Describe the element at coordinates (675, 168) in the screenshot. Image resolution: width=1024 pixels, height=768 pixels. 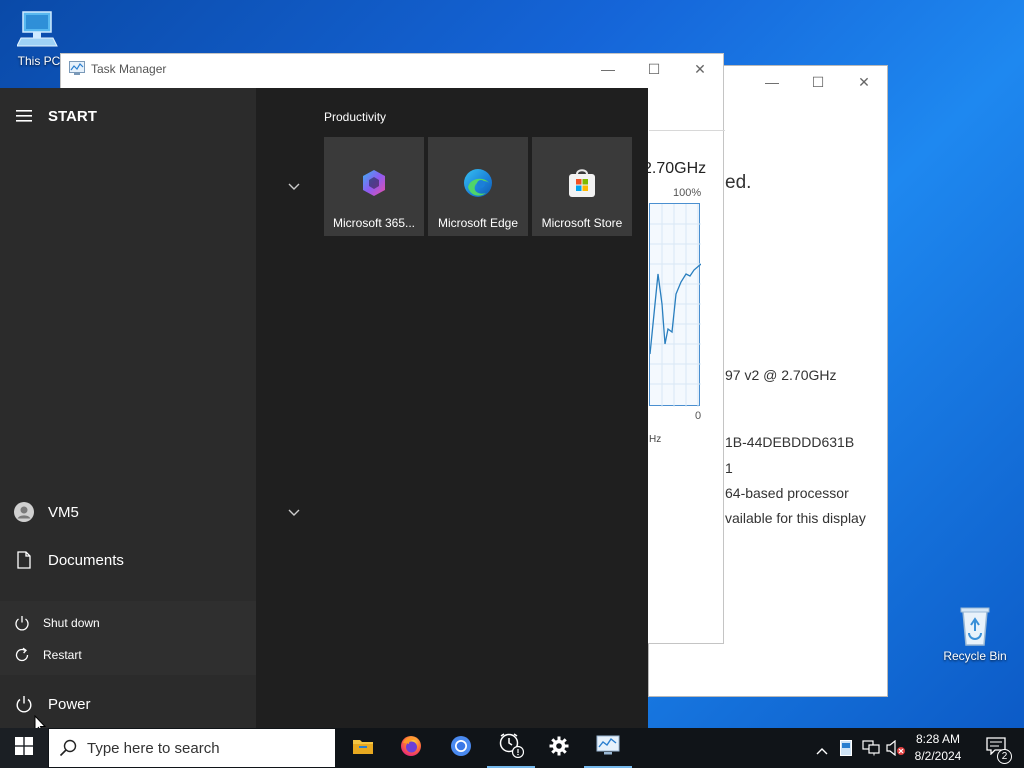
I see `cpu-speed-label: 2.70GHz` at that location.